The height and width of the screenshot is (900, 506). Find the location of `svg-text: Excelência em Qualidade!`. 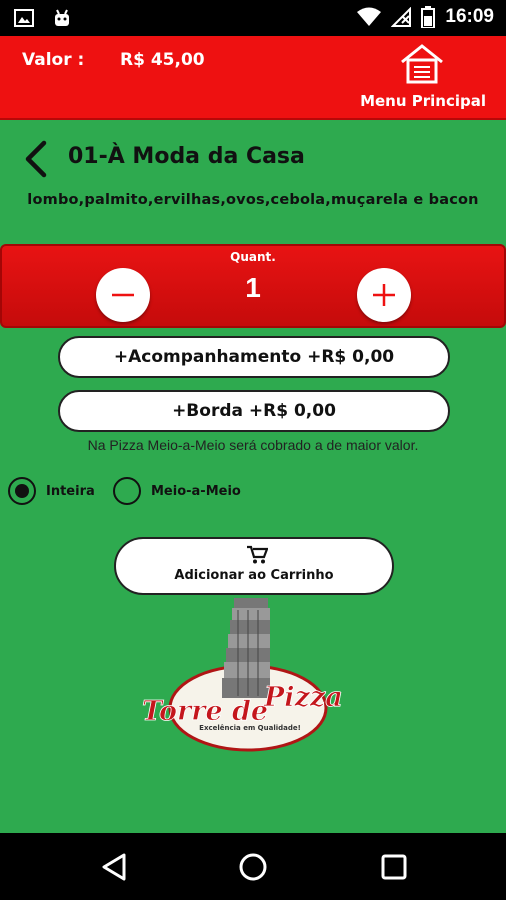

svg-text: Excelência em Qualidade! is located at coordinates (250, 728).